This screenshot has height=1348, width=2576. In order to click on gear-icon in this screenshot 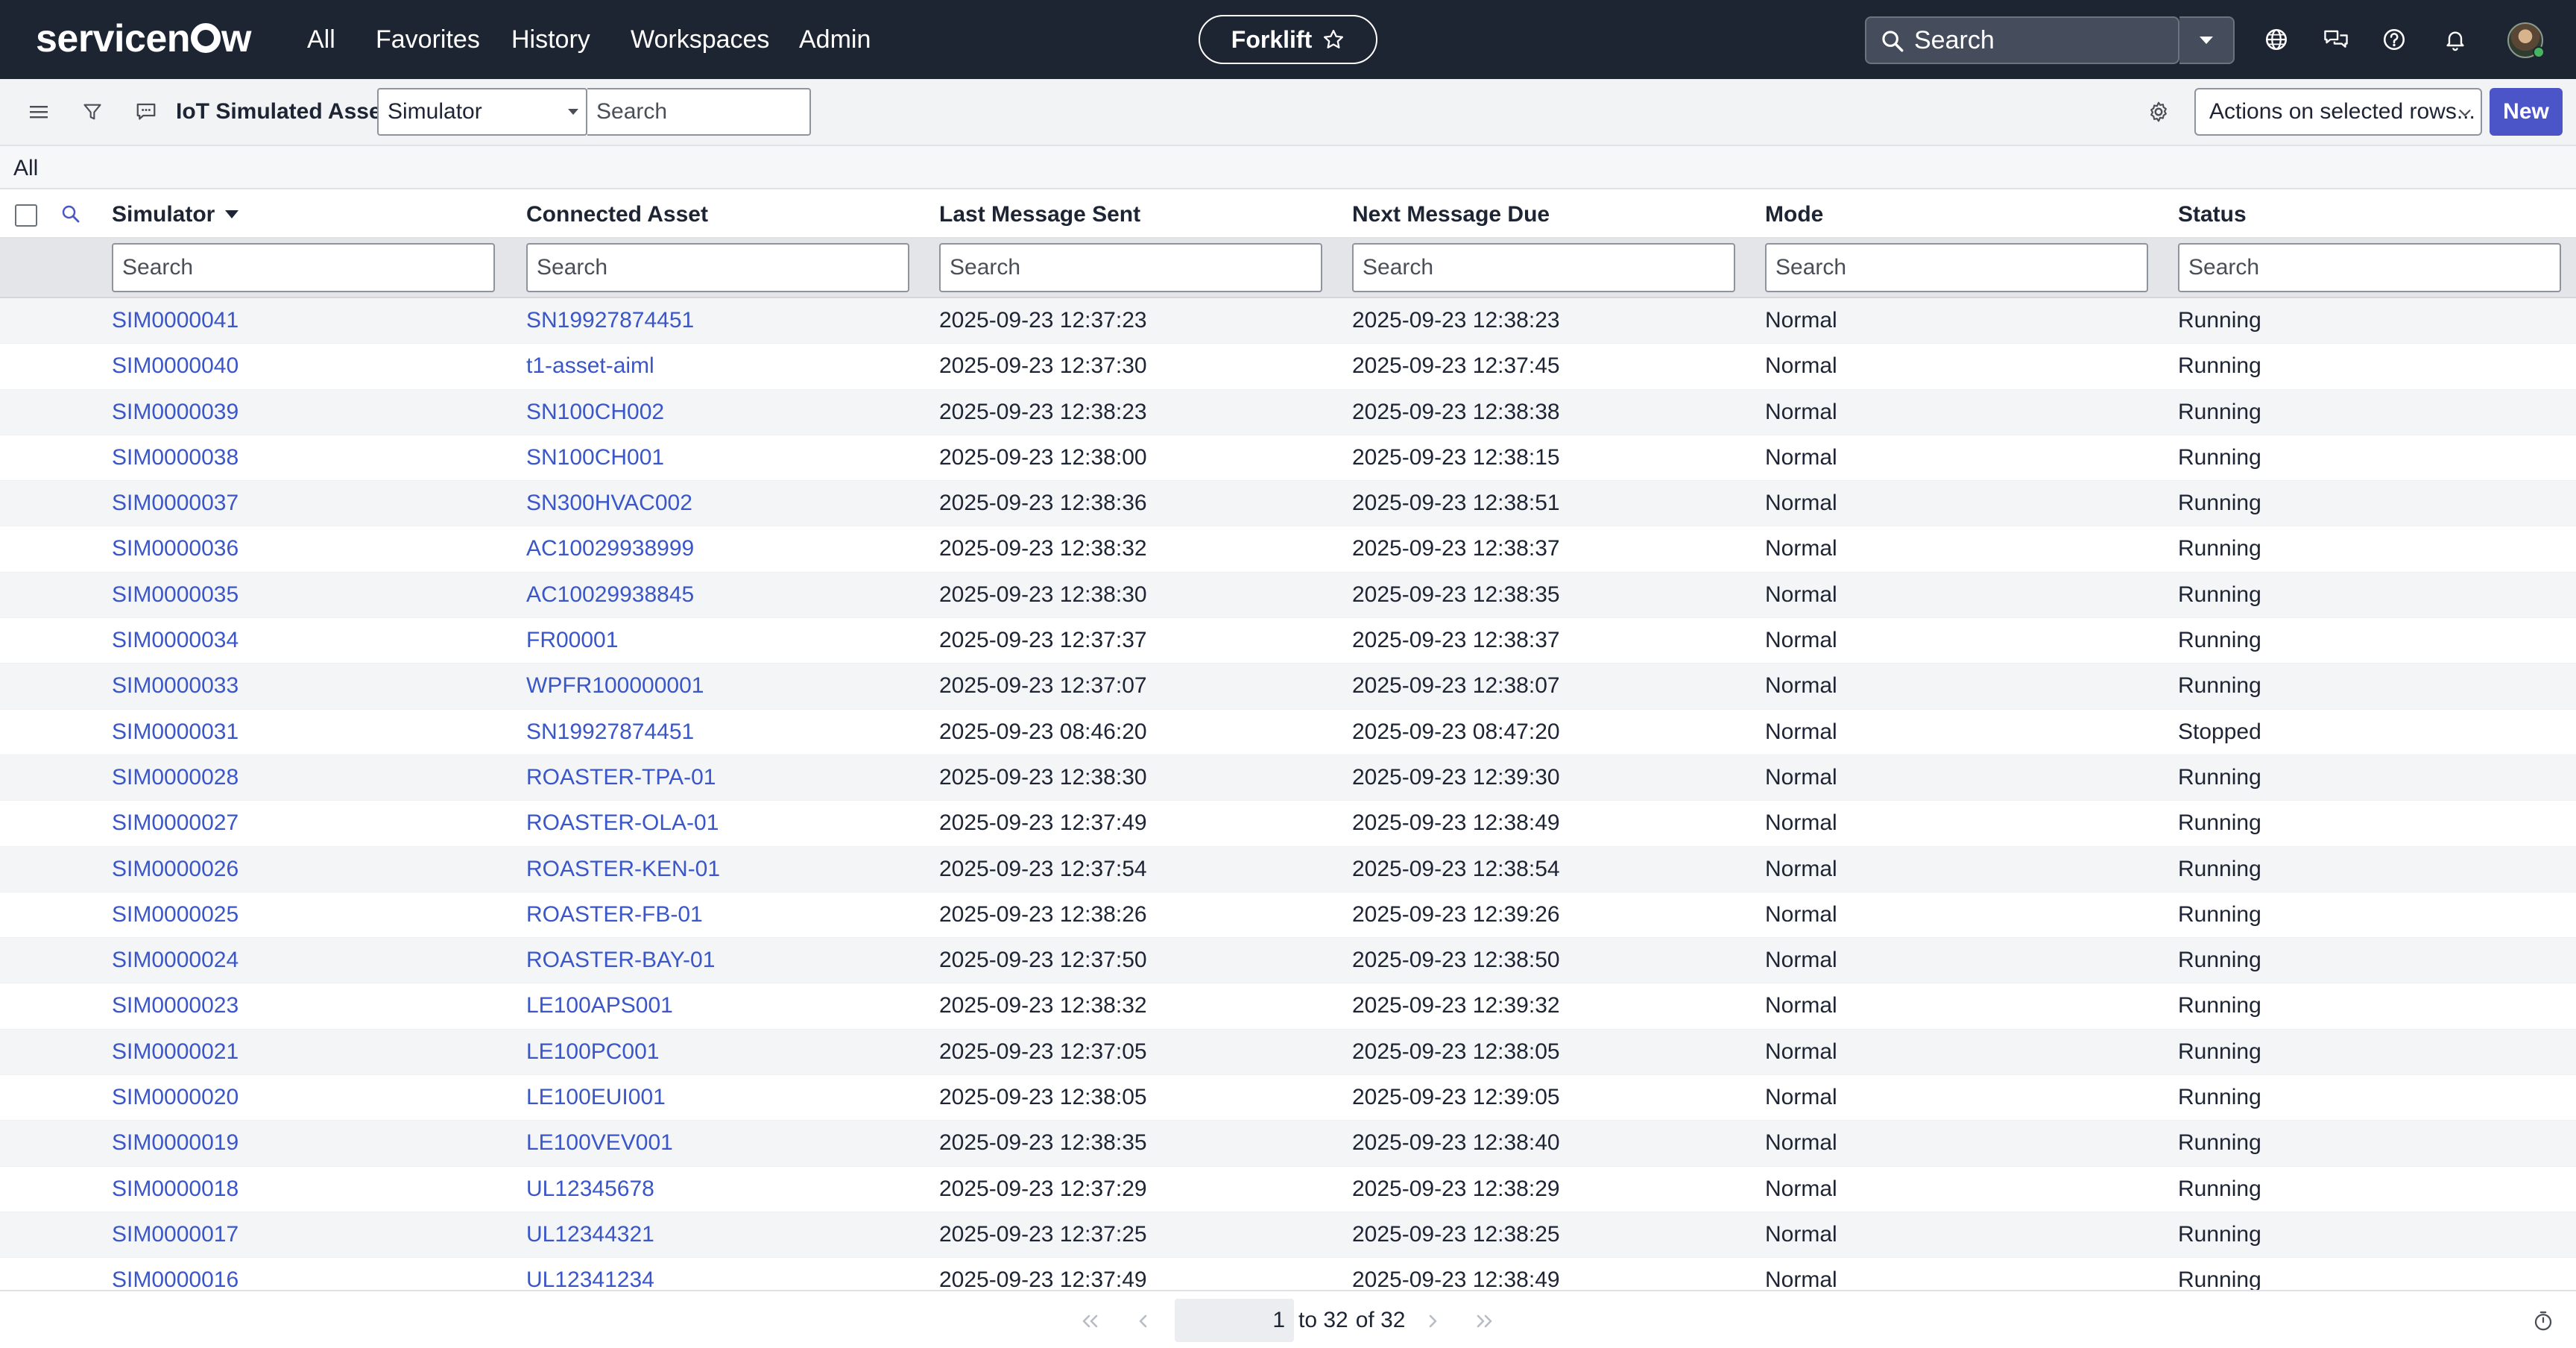, I will do `click(2158, 111)`.